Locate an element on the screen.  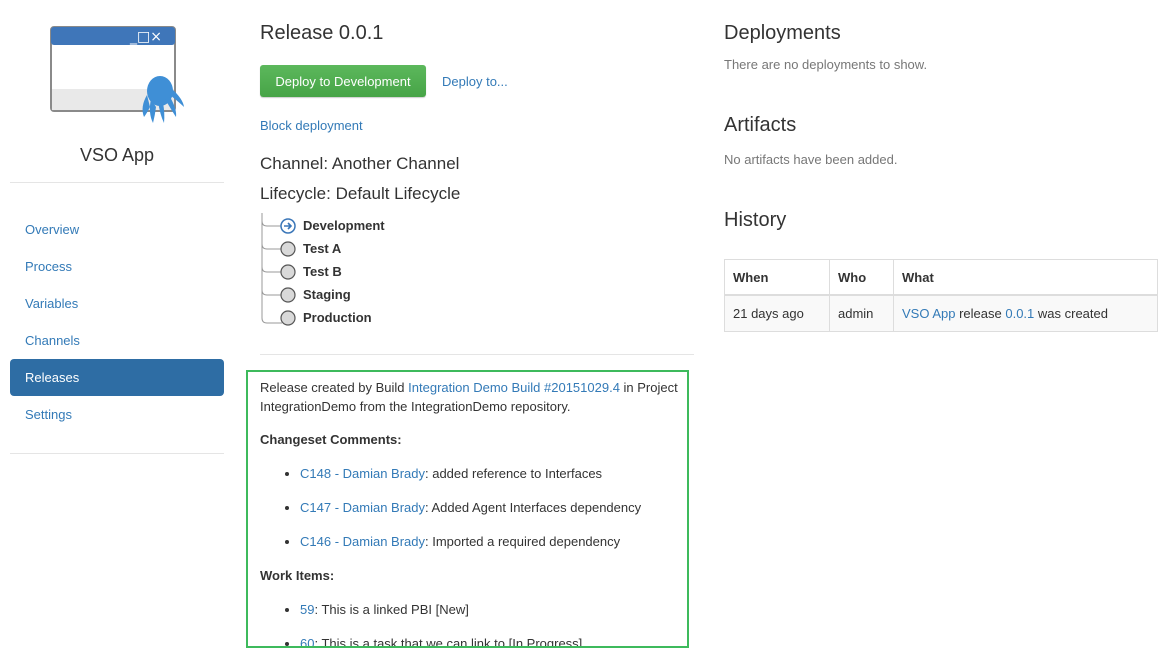
build-link: Integration Demo Build #20151029.4 is located at coordinates (514, 387).